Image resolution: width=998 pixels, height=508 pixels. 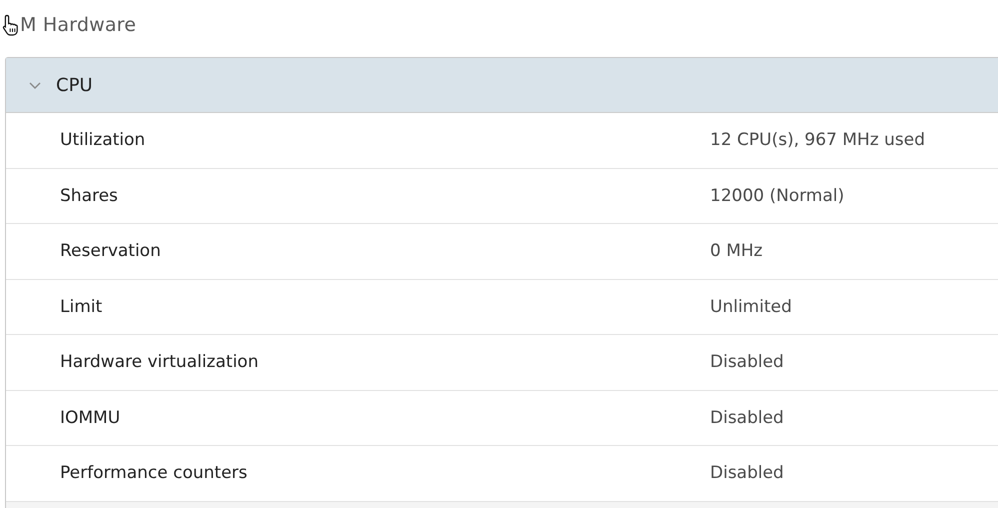 I want to click on property-value: 0 MHz, so click(x=736, y=251).